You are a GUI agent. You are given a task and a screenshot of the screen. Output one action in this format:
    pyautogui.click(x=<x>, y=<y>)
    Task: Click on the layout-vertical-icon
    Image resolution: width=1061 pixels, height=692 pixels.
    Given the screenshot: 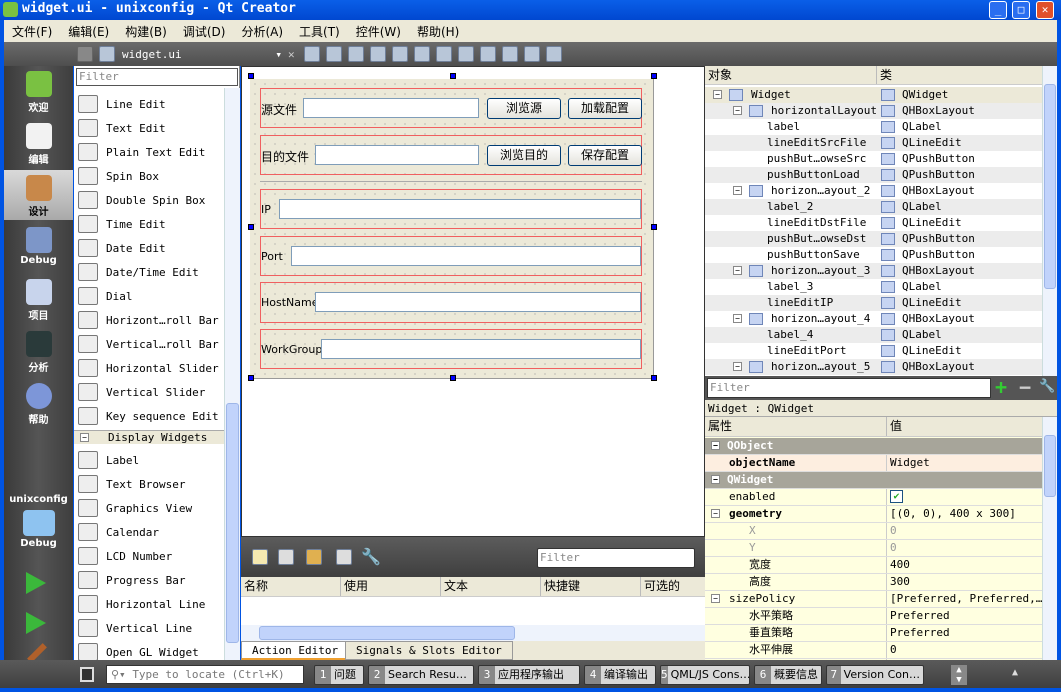 What is the action you would take?
    pyautogui.click(x=421, y=54)
    